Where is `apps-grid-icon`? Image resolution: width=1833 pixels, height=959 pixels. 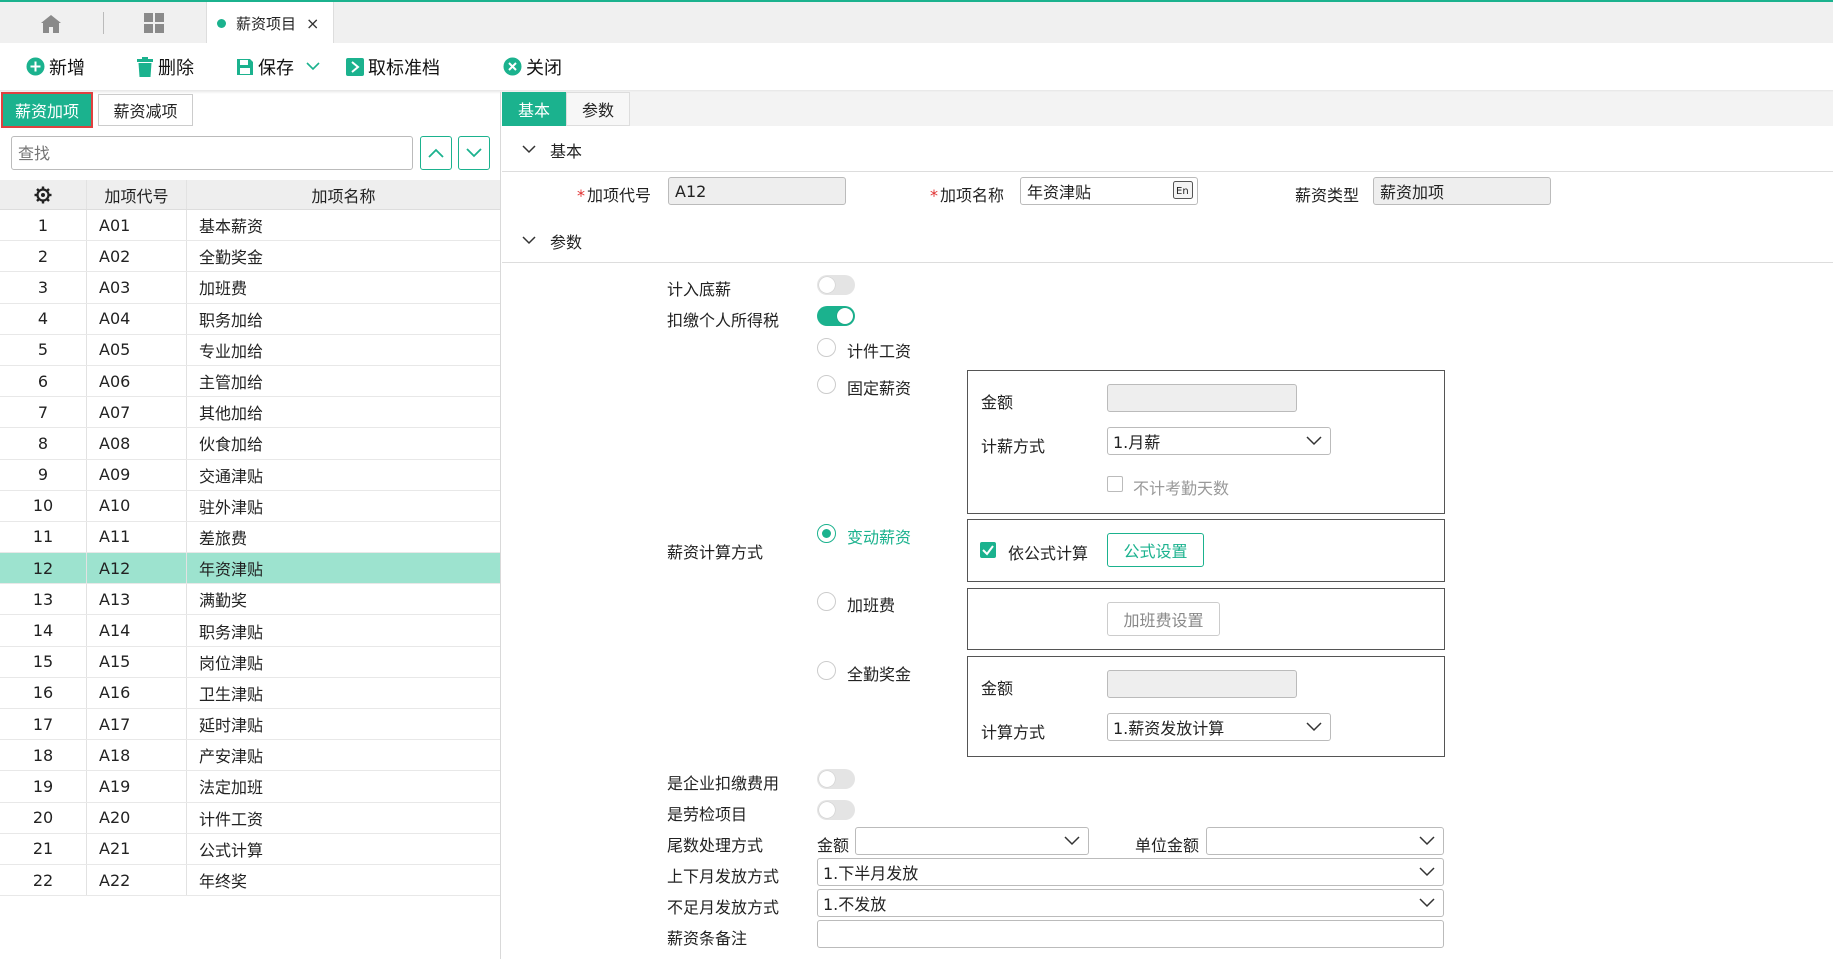 apps-grid-icon is located at coordinates (154, 23).